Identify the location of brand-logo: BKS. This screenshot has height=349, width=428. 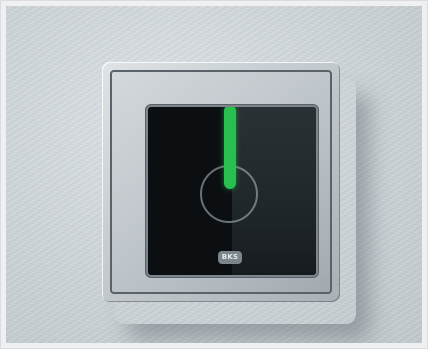
(230, 257).